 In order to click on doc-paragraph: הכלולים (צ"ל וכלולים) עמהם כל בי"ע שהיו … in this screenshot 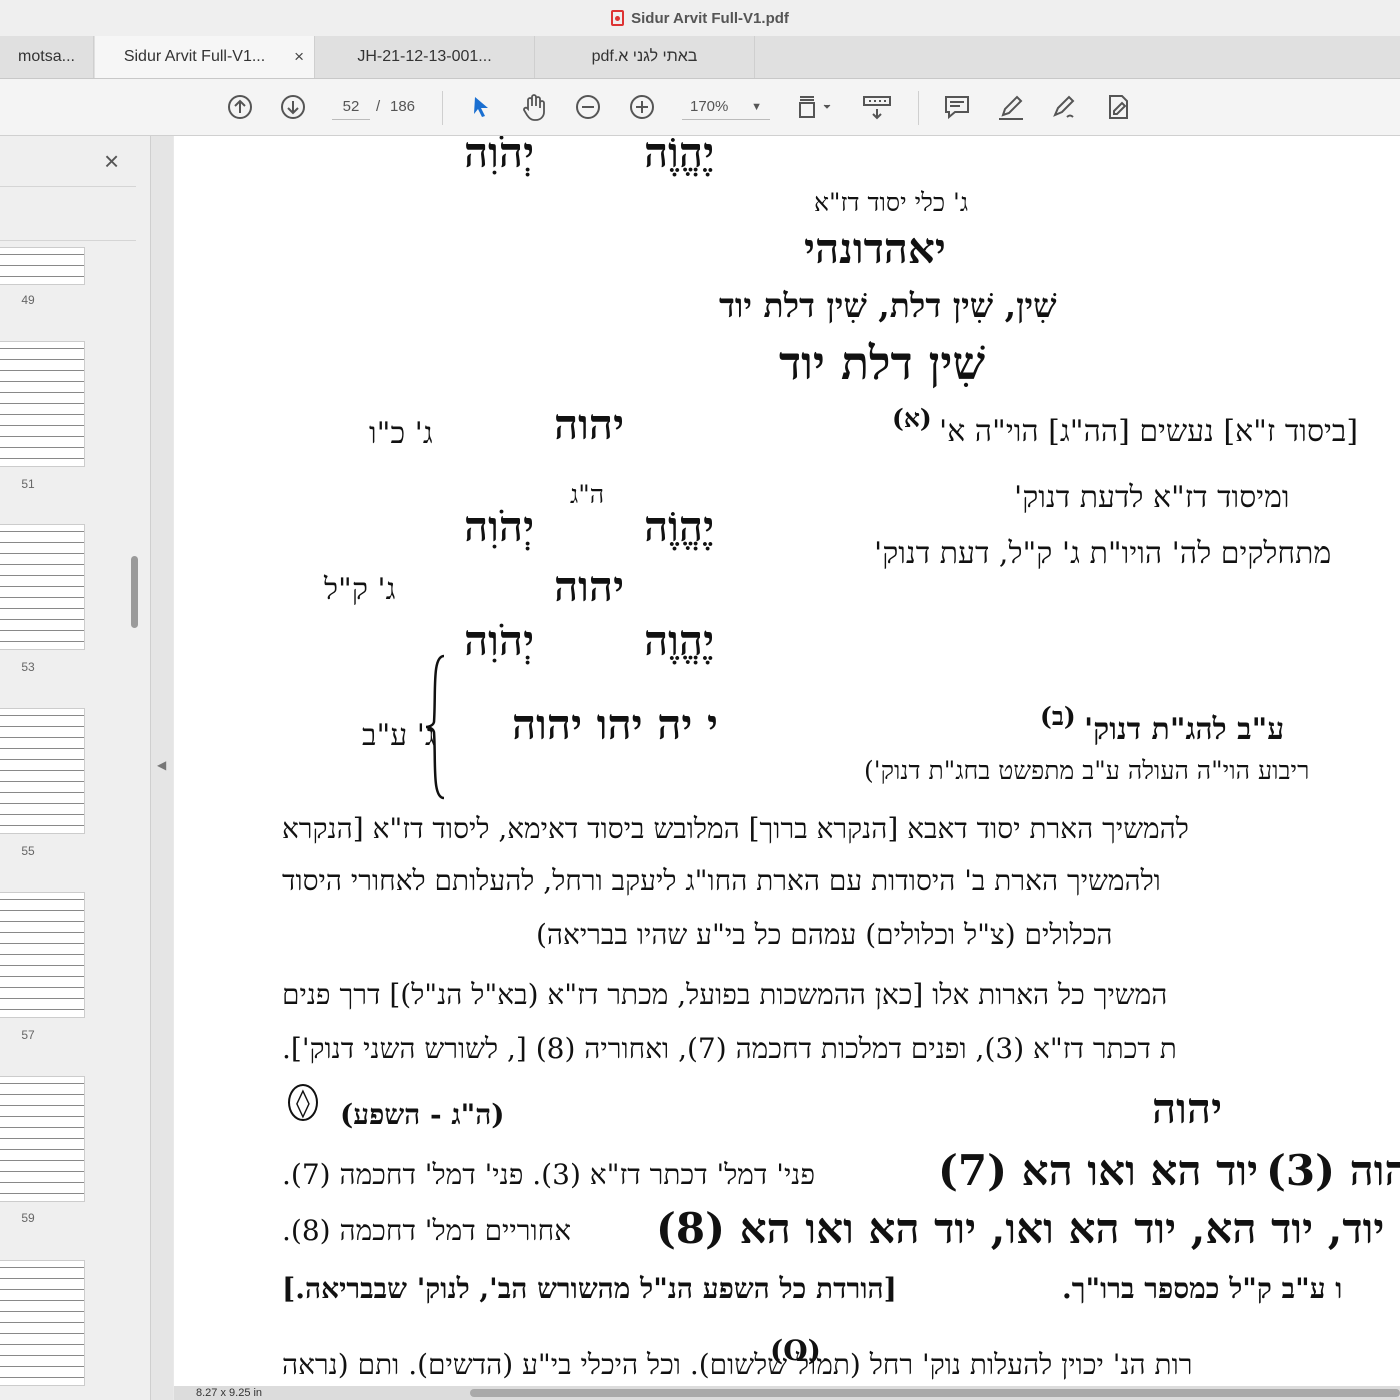, I will do `click(824, 934)`.